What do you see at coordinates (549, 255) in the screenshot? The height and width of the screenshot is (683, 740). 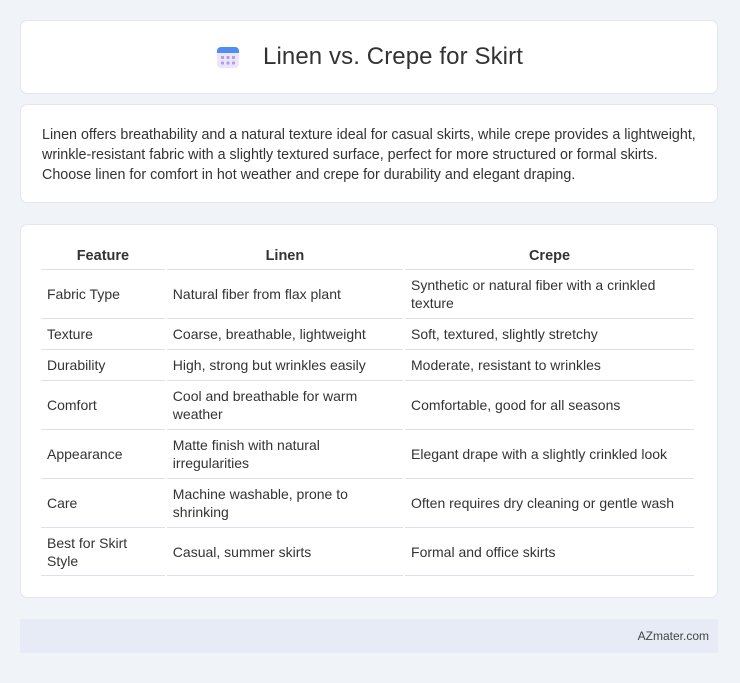 I see `header-crepe: Crepe` at bounding box center [549, 255].